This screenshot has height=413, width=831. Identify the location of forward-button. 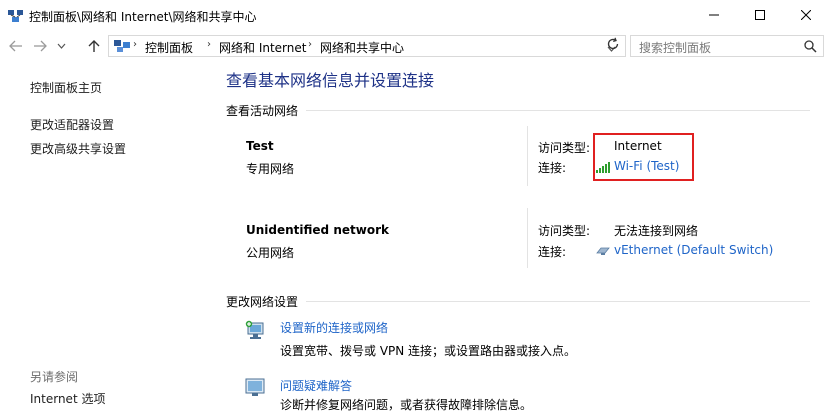
(40, 46).